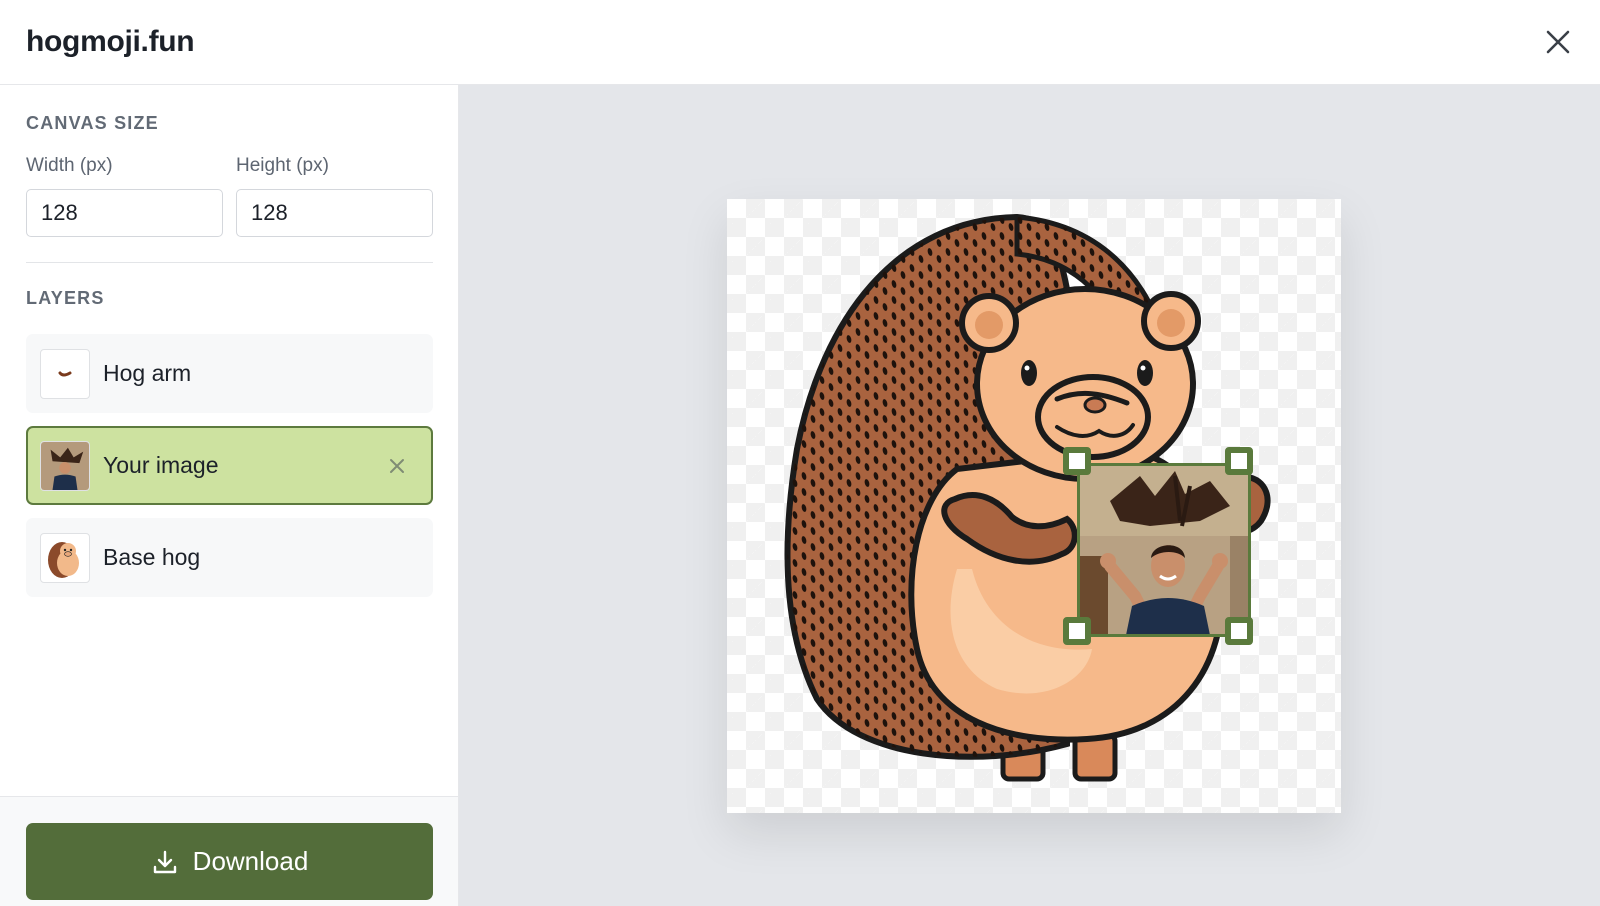 The height and width of the screenshot is (906, 1600). Describe the element at coordinates (161, 465) in the screenshot. I see `layer-label: Your image` at that location.